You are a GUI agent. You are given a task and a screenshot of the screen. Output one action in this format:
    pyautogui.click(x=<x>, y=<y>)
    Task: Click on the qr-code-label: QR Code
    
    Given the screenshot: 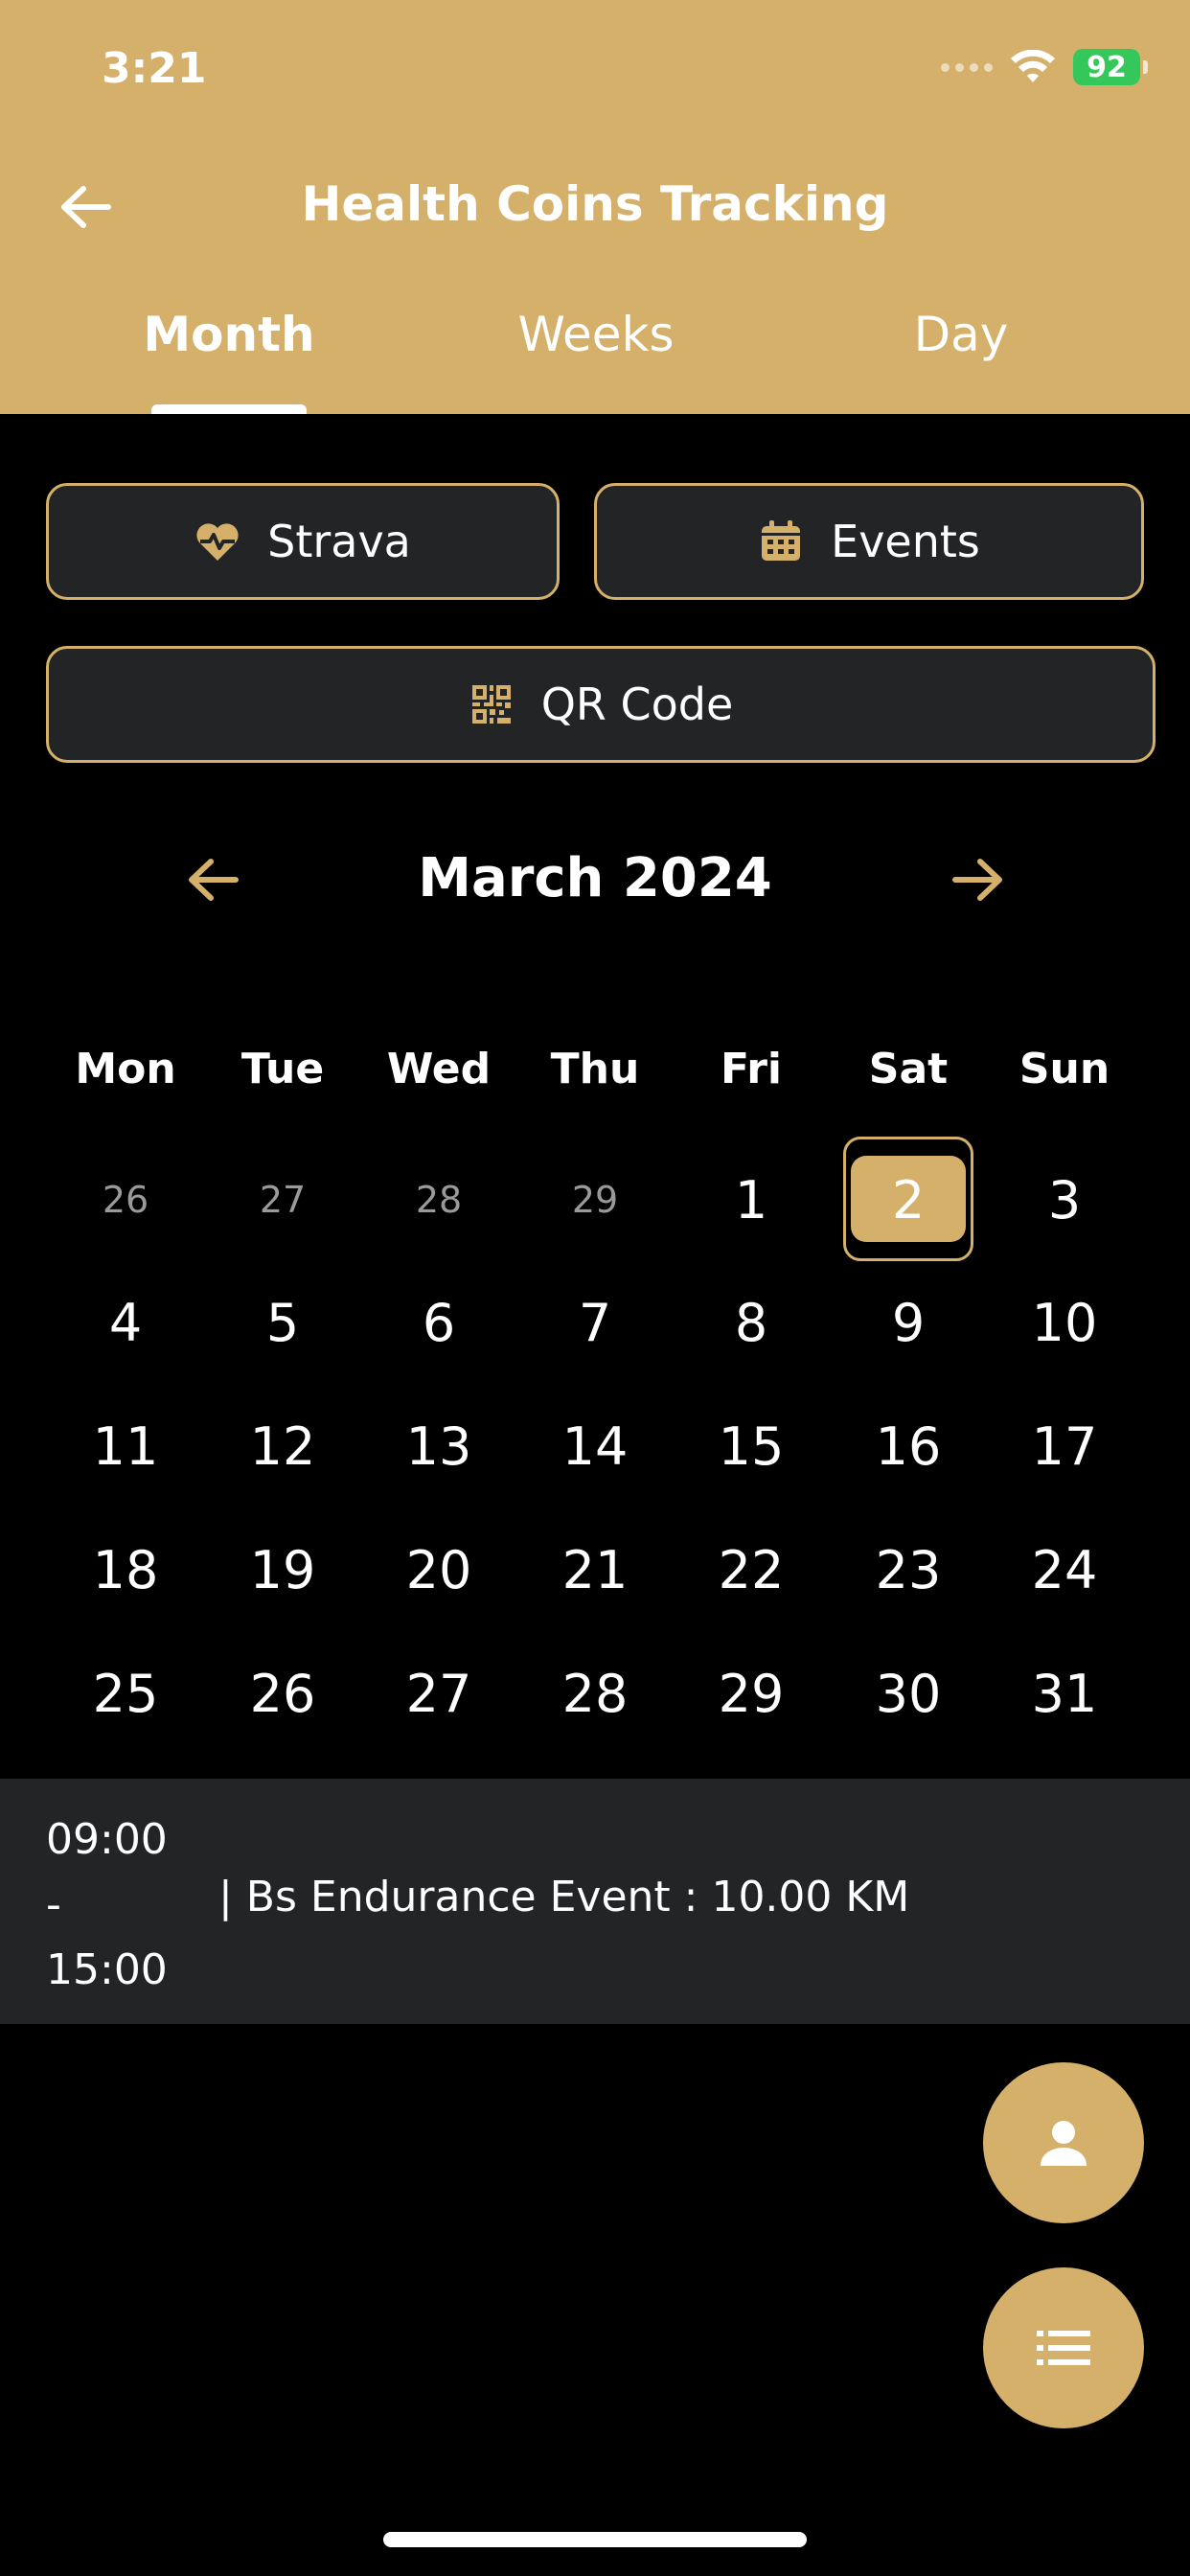 What is the action you would take?
    pyautogui.click(x=637, y=704)
    